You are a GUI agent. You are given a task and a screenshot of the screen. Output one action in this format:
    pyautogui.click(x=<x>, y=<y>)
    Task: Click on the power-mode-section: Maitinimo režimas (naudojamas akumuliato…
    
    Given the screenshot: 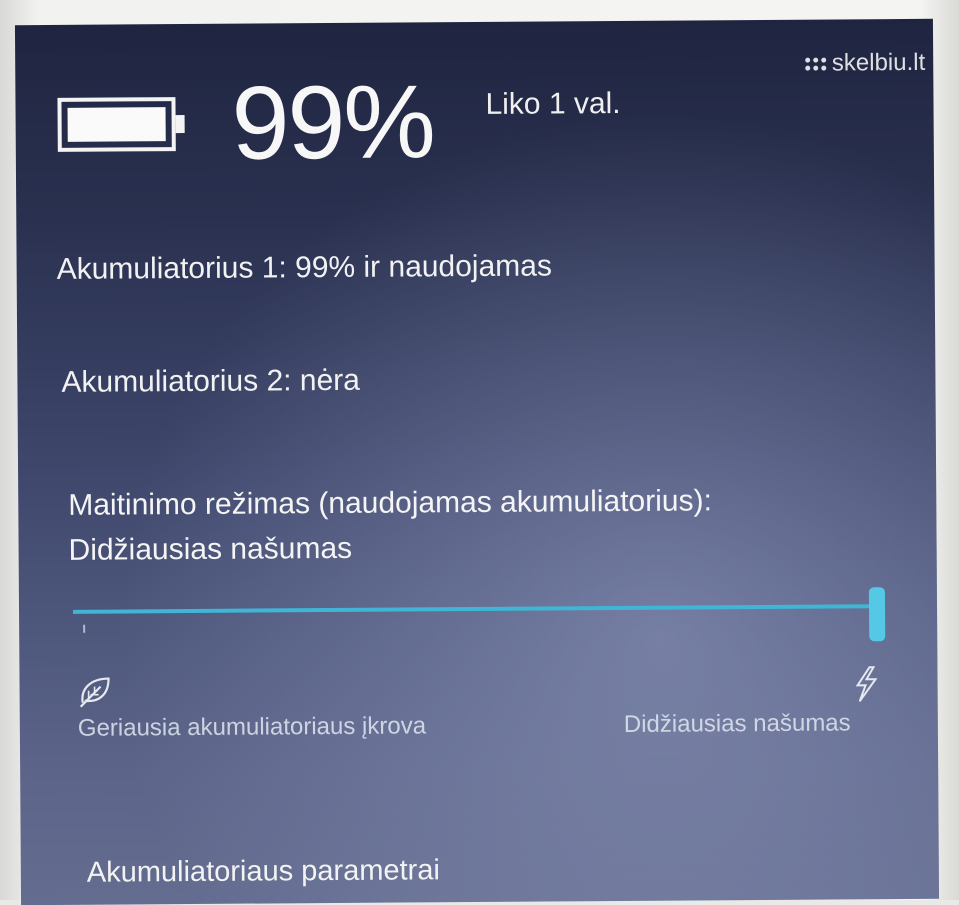 What is the action you would take?
    pyautogui.click(x=390, y=525)
    